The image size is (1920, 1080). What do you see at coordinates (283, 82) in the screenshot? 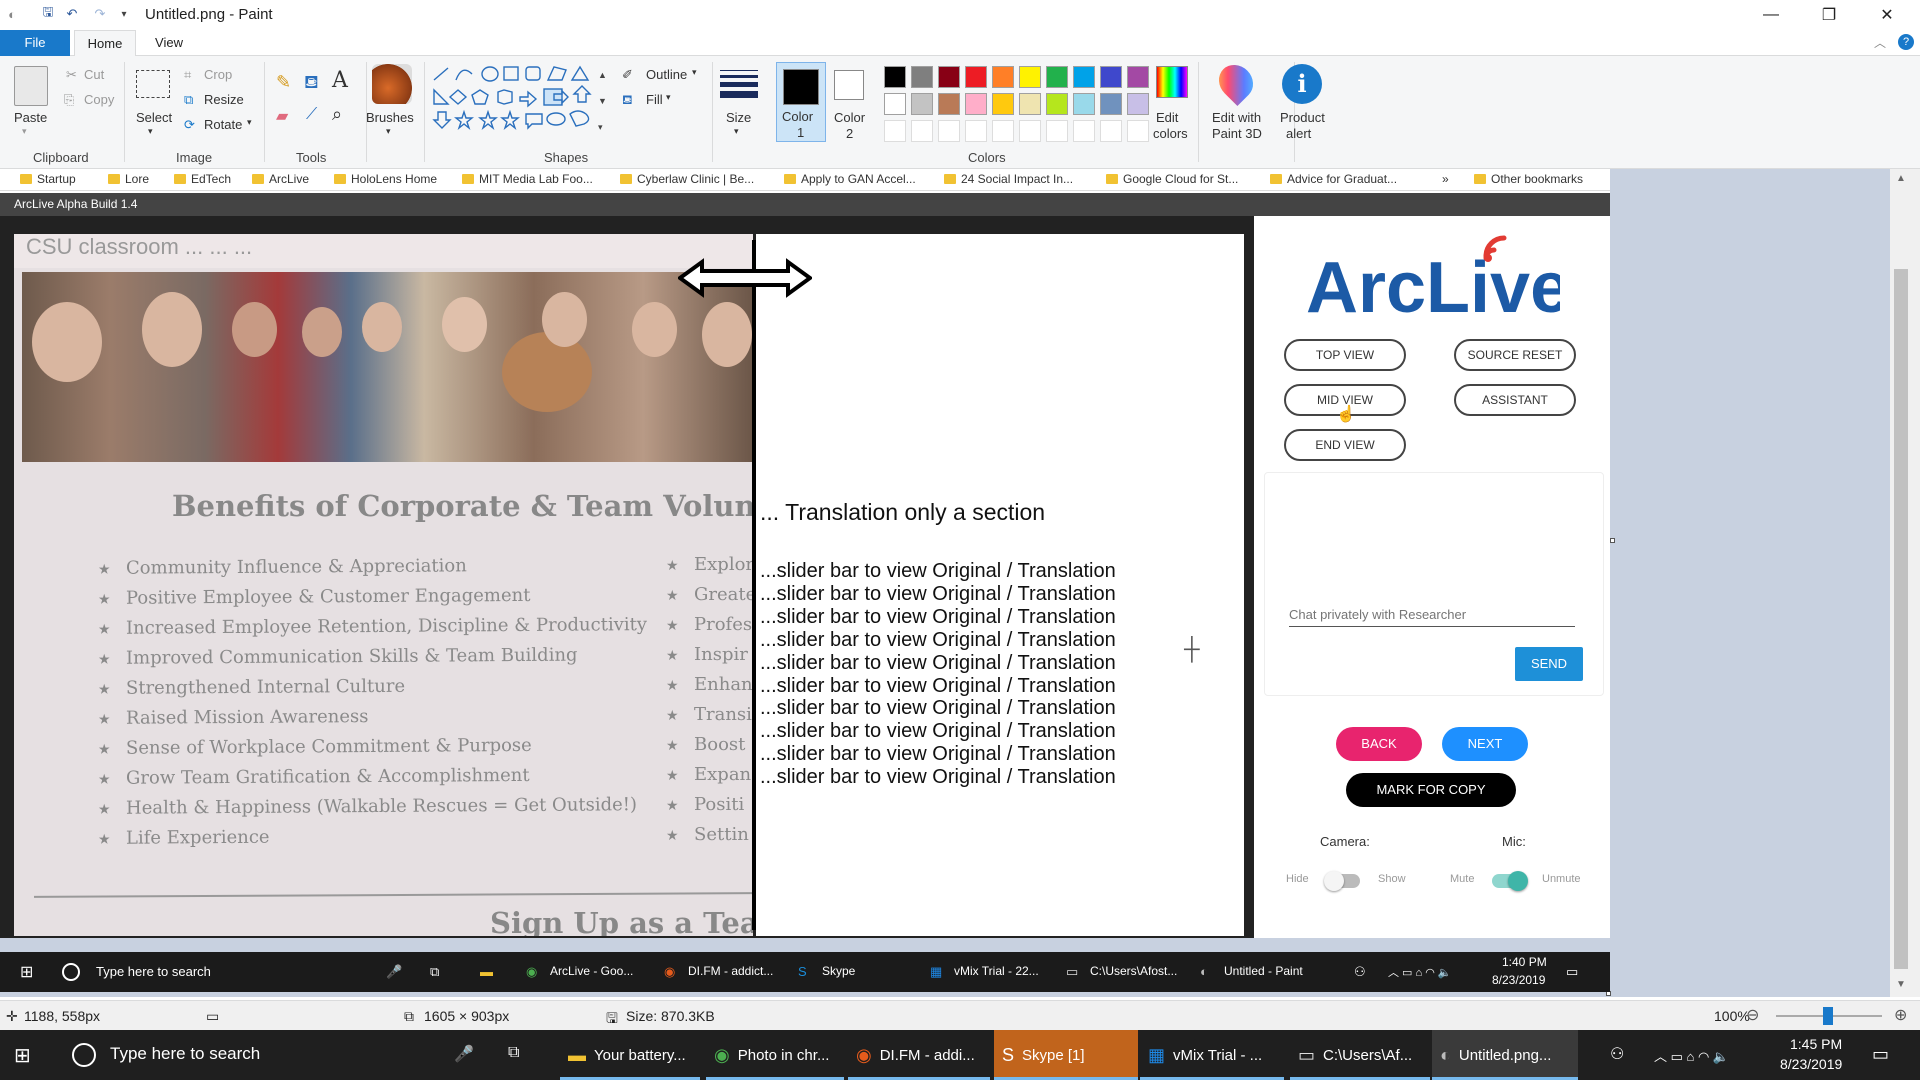
I see `pencil-icon: ✎` at bounding box center [283, 82].